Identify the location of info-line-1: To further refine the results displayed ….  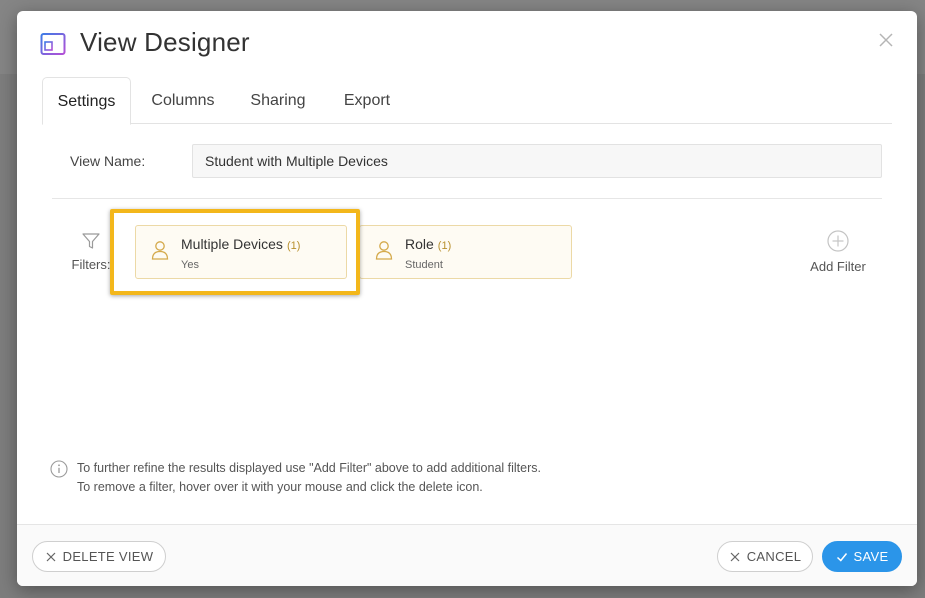
(309, 468).